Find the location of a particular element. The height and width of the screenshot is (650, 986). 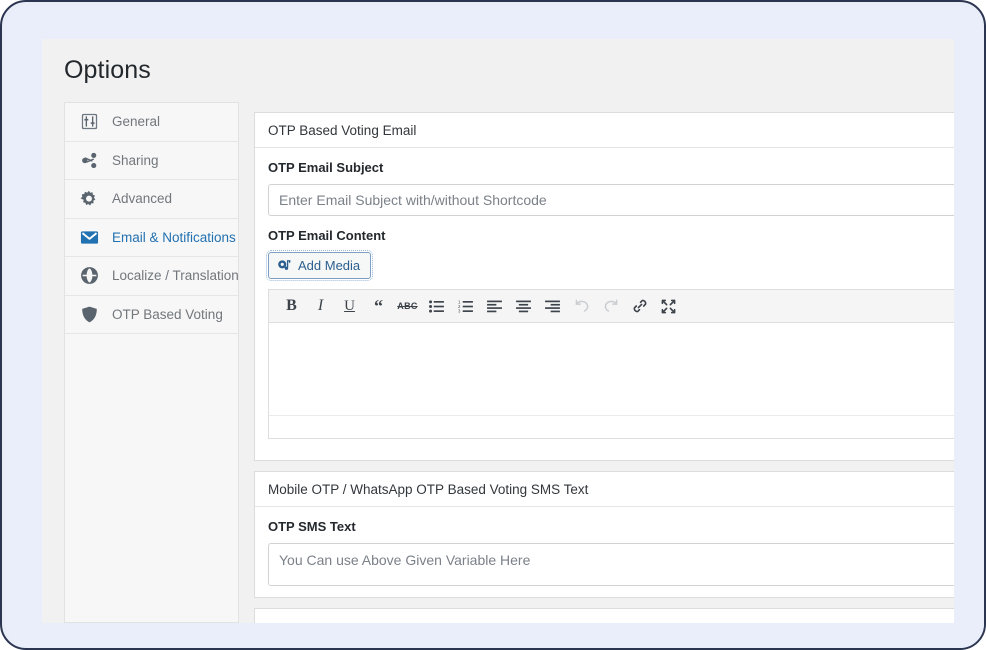

align-right-icon is located at coordinates (552, 306).